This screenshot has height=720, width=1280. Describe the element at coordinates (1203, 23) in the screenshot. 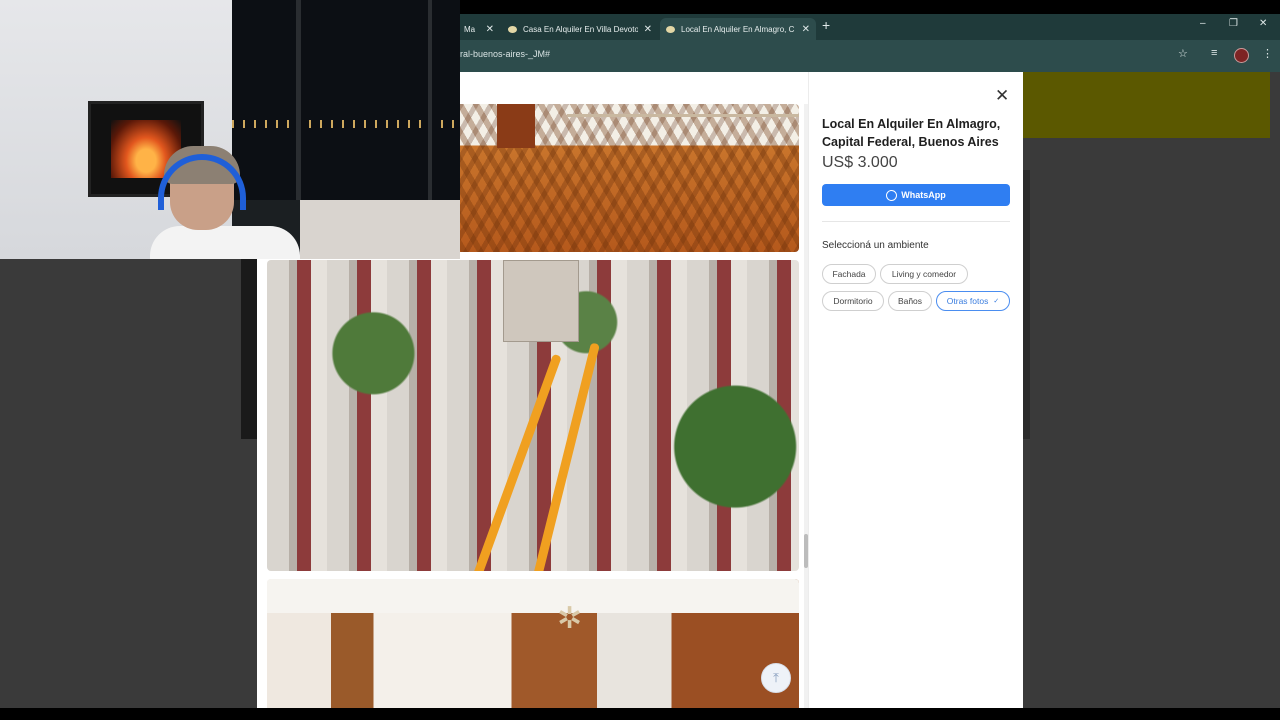

I see `minimize-icon: –` at that location.